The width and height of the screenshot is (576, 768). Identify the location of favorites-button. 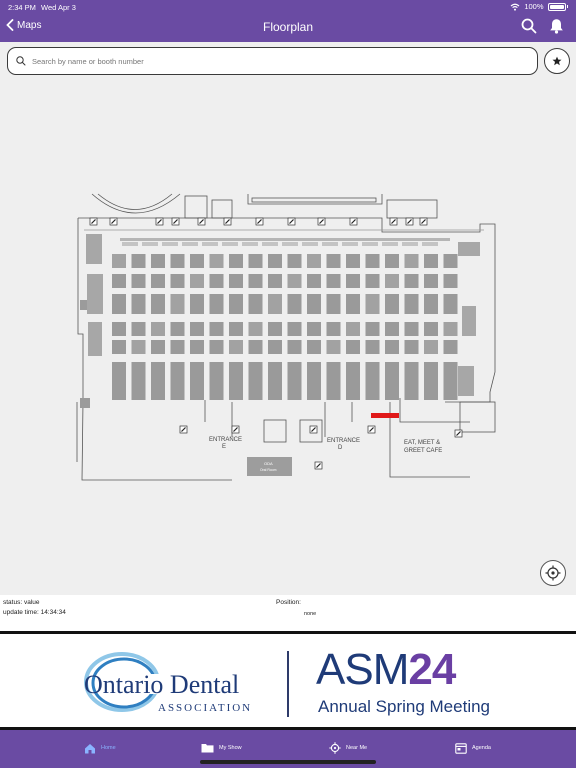
(557, 61).